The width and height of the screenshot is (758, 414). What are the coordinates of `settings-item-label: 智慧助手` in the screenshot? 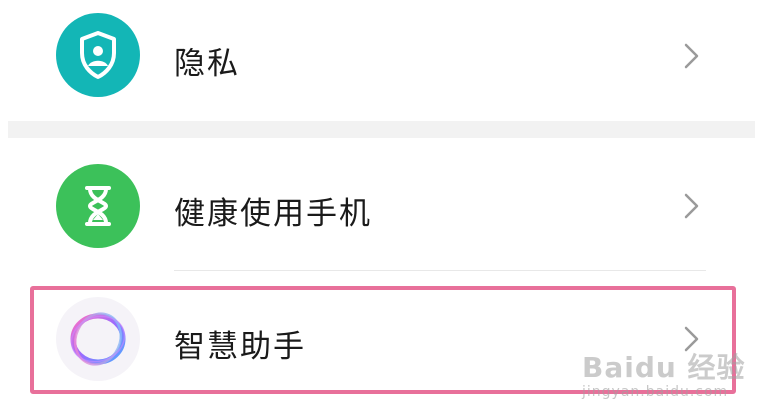 It's located at (240, 347).